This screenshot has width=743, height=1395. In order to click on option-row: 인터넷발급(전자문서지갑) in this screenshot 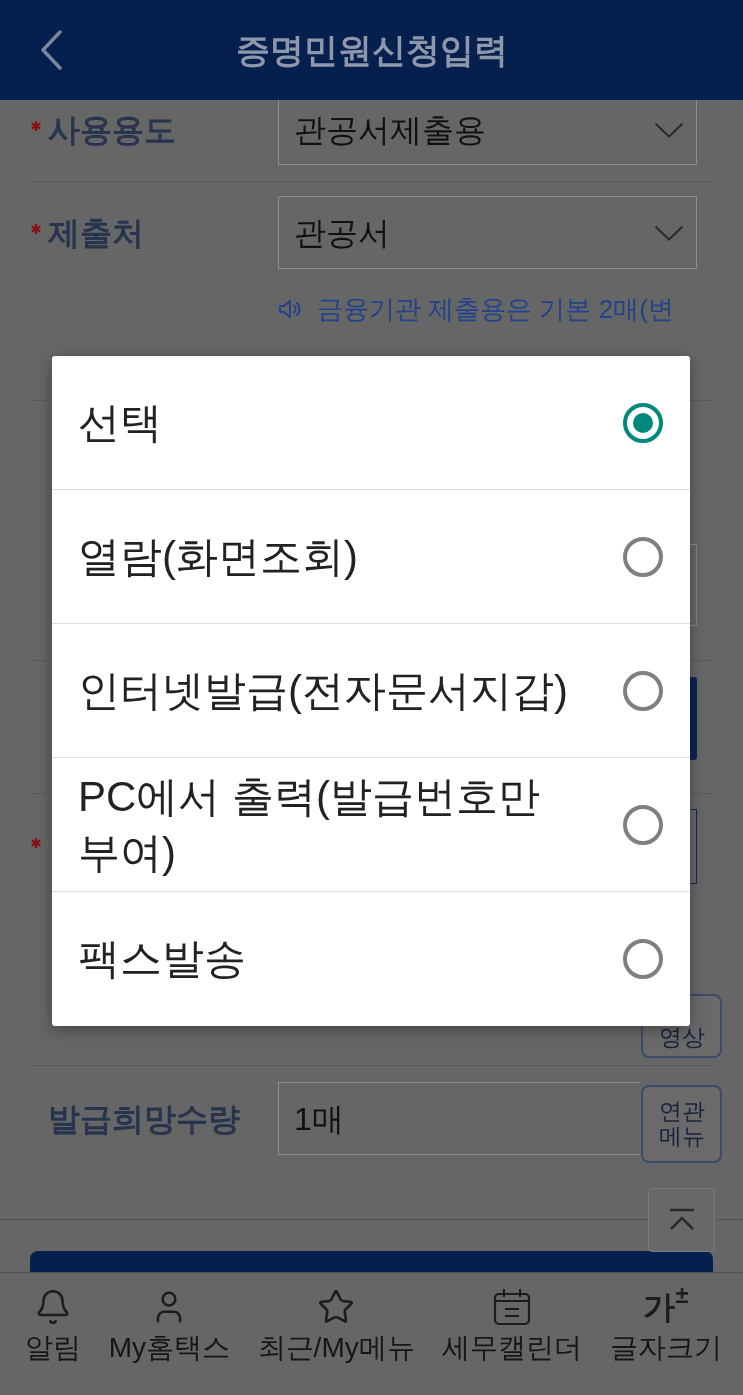, I will do `click(371, 691)`.